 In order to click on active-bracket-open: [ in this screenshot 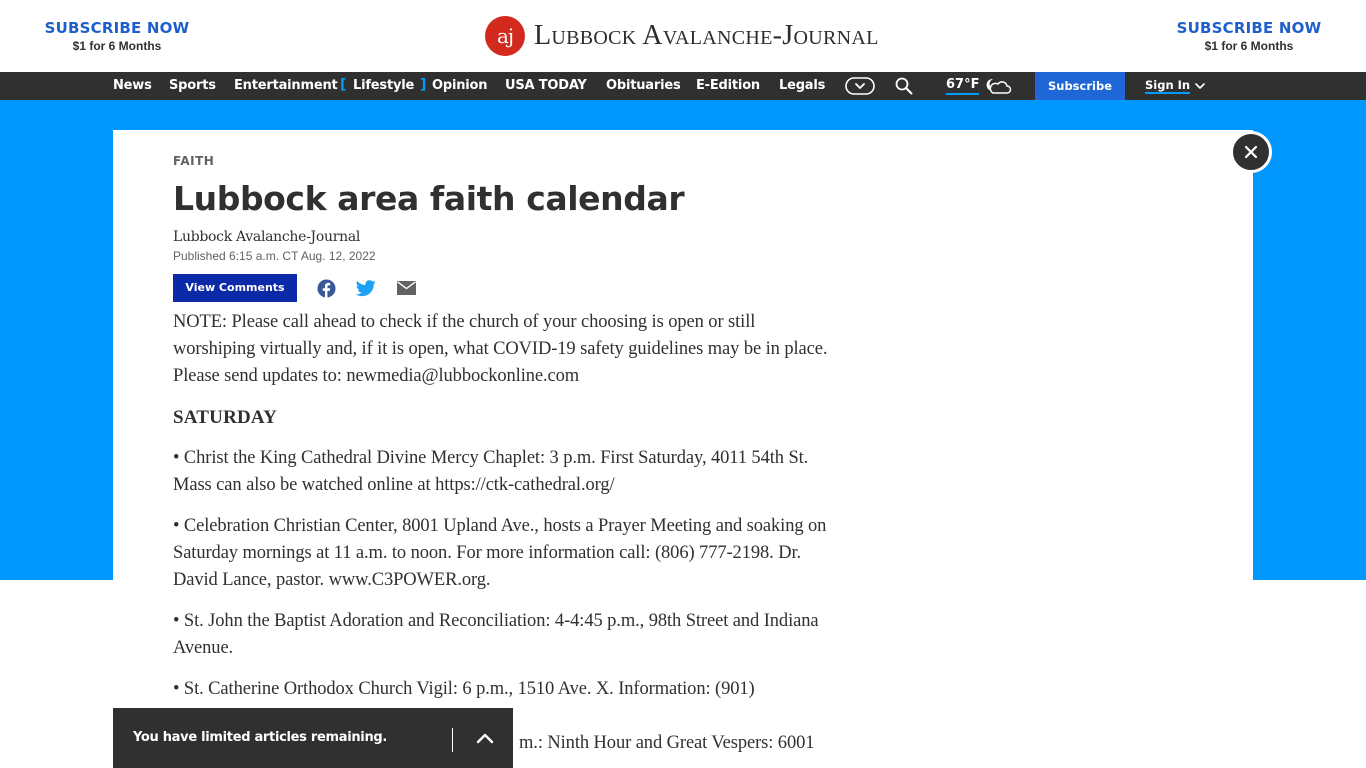, I will do `click(343, 85)`.